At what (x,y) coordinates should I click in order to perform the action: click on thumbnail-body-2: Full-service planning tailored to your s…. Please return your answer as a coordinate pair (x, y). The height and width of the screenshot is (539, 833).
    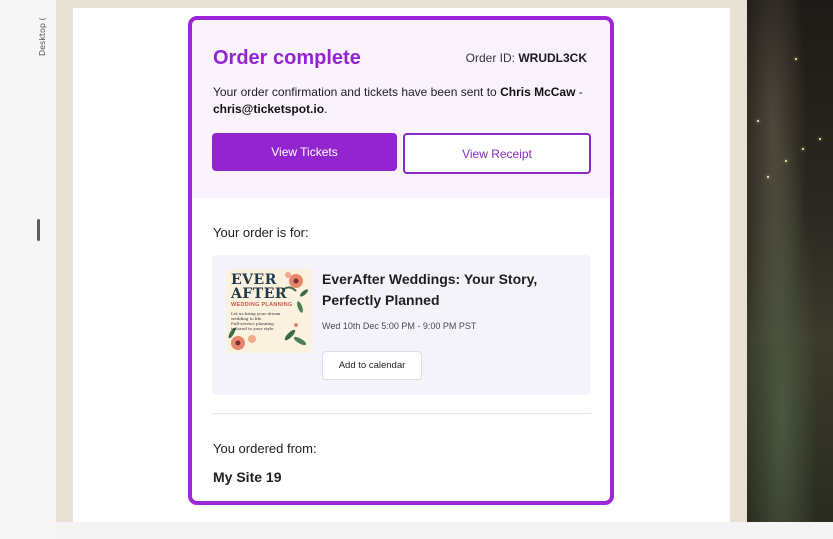
    Looking at the image, I should click on (253, 326).